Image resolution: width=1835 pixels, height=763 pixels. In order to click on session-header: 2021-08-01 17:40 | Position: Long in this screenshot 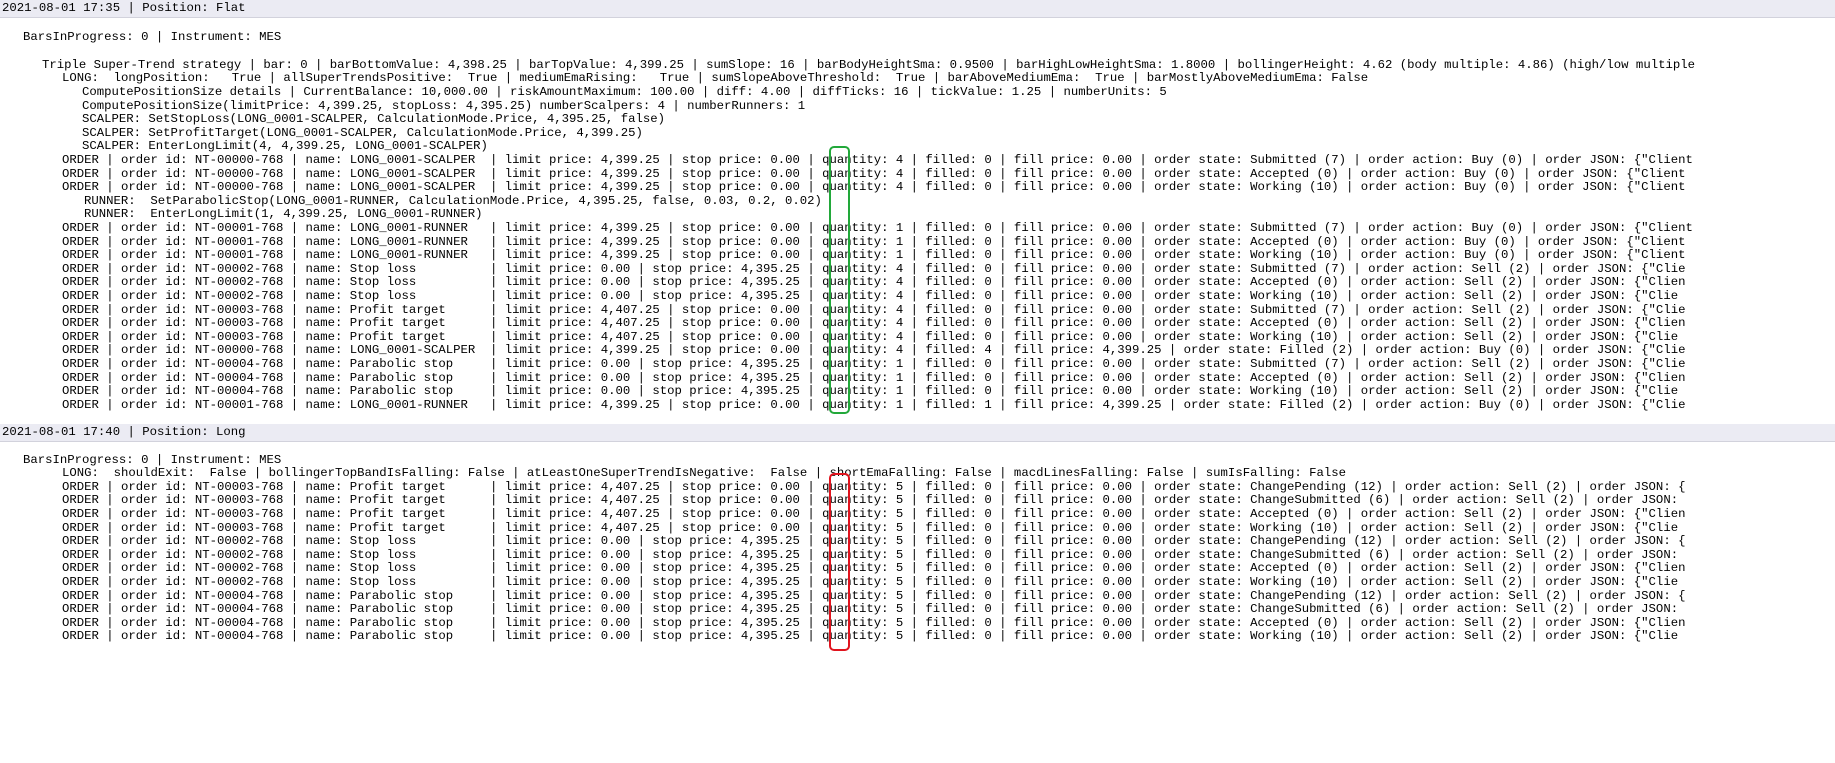, I will do `click(124, 432)`.